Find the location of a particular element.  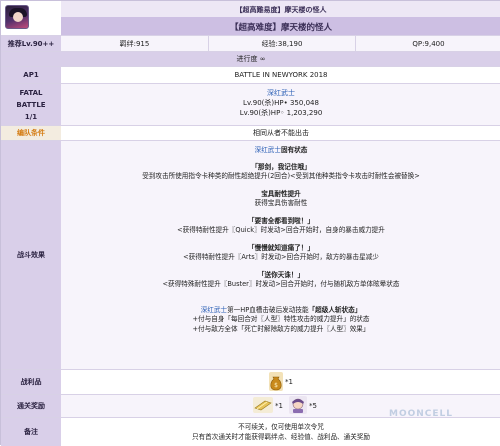

notes-label: 备注 is located at coordinates (31, 432).